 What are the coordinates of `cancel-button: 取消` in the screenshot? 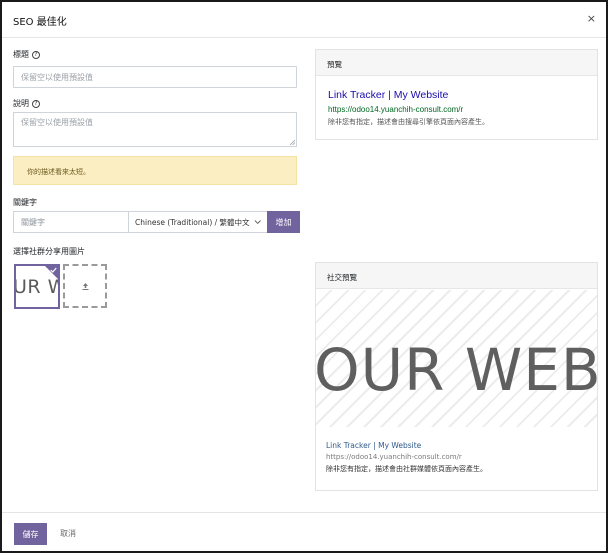 It's located at (68, 533).